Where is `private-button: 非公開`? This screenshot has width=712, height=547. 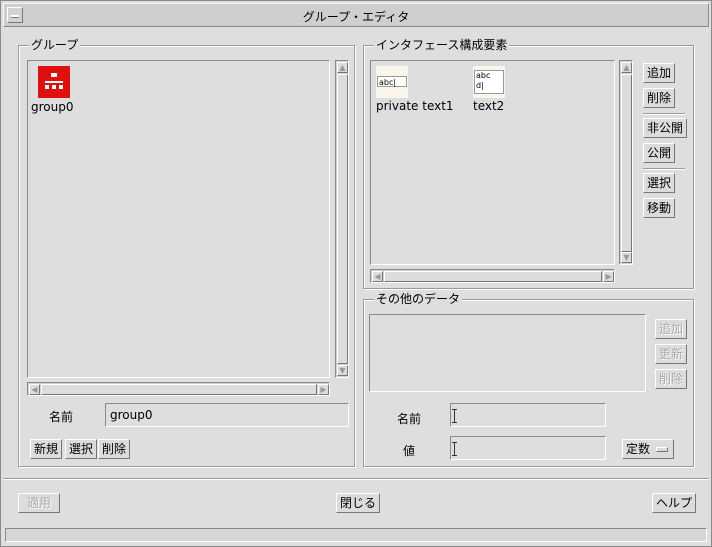
private-button: 非公開 is located at coordinates (665, 128).